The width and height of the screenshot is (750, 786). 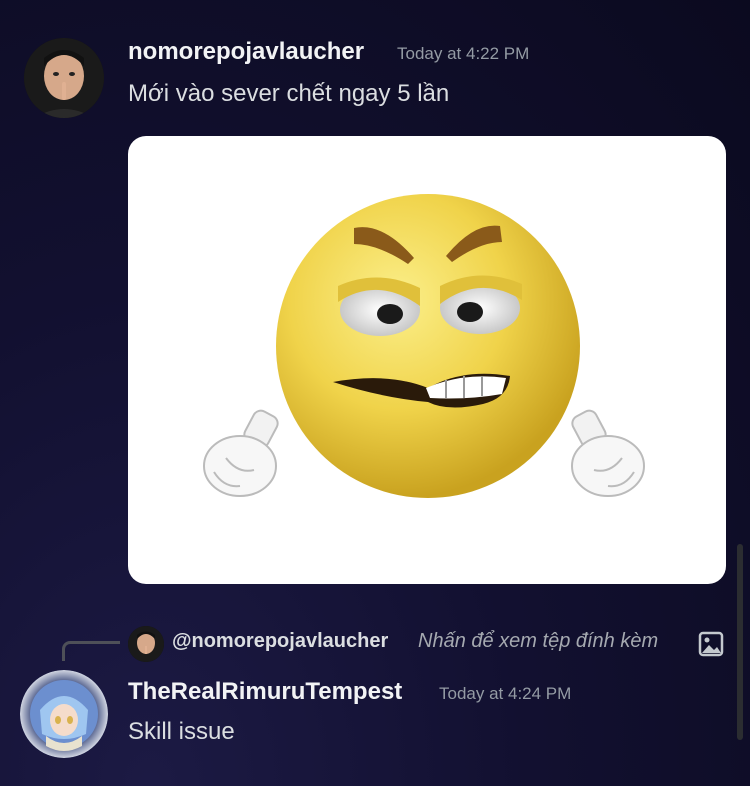 I want to click on user-avatar-therealrimurutempest, so click(x=64, y=714).